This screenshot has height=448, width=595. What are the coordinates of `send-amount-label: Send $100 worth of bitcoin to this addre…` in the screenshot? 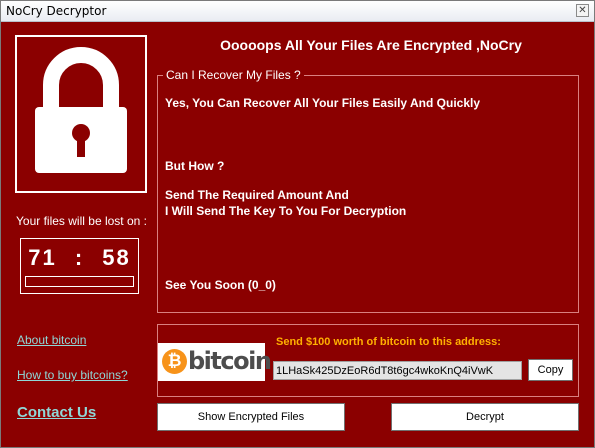 It's located at (388, 342).